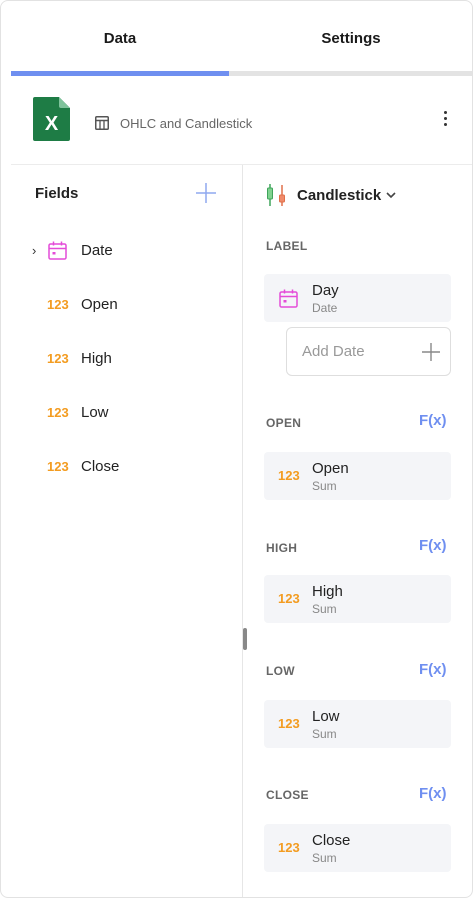 The width and height of the screenshot is (473, 898). I want to click on field-label: Date, so click(97, 250).